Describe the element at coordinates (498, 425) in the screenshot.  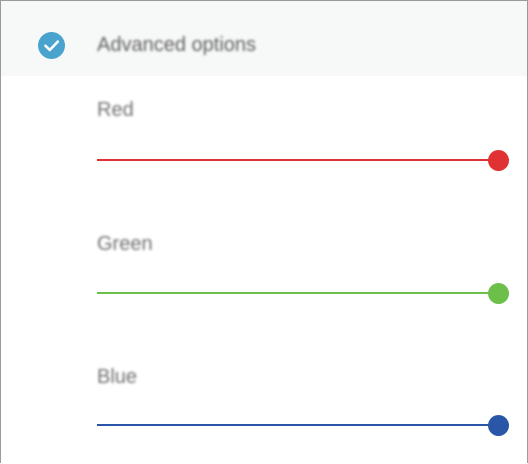
I see `blue-slider-thumb` at that location.